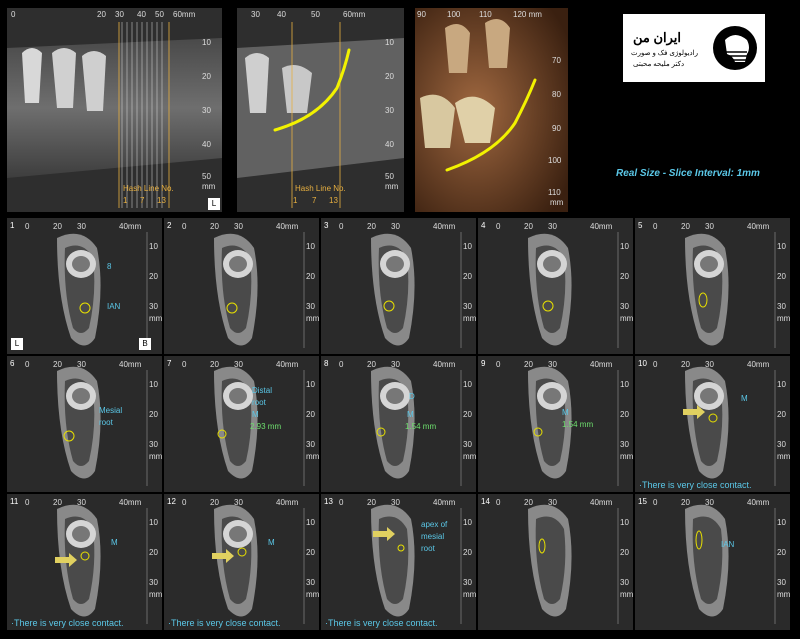 This screenshot has width=800, height=639. What do you see at coordinates (642, 363) in the screenshot?
I see `slice-number: 10` at bounding box center [642, 363].